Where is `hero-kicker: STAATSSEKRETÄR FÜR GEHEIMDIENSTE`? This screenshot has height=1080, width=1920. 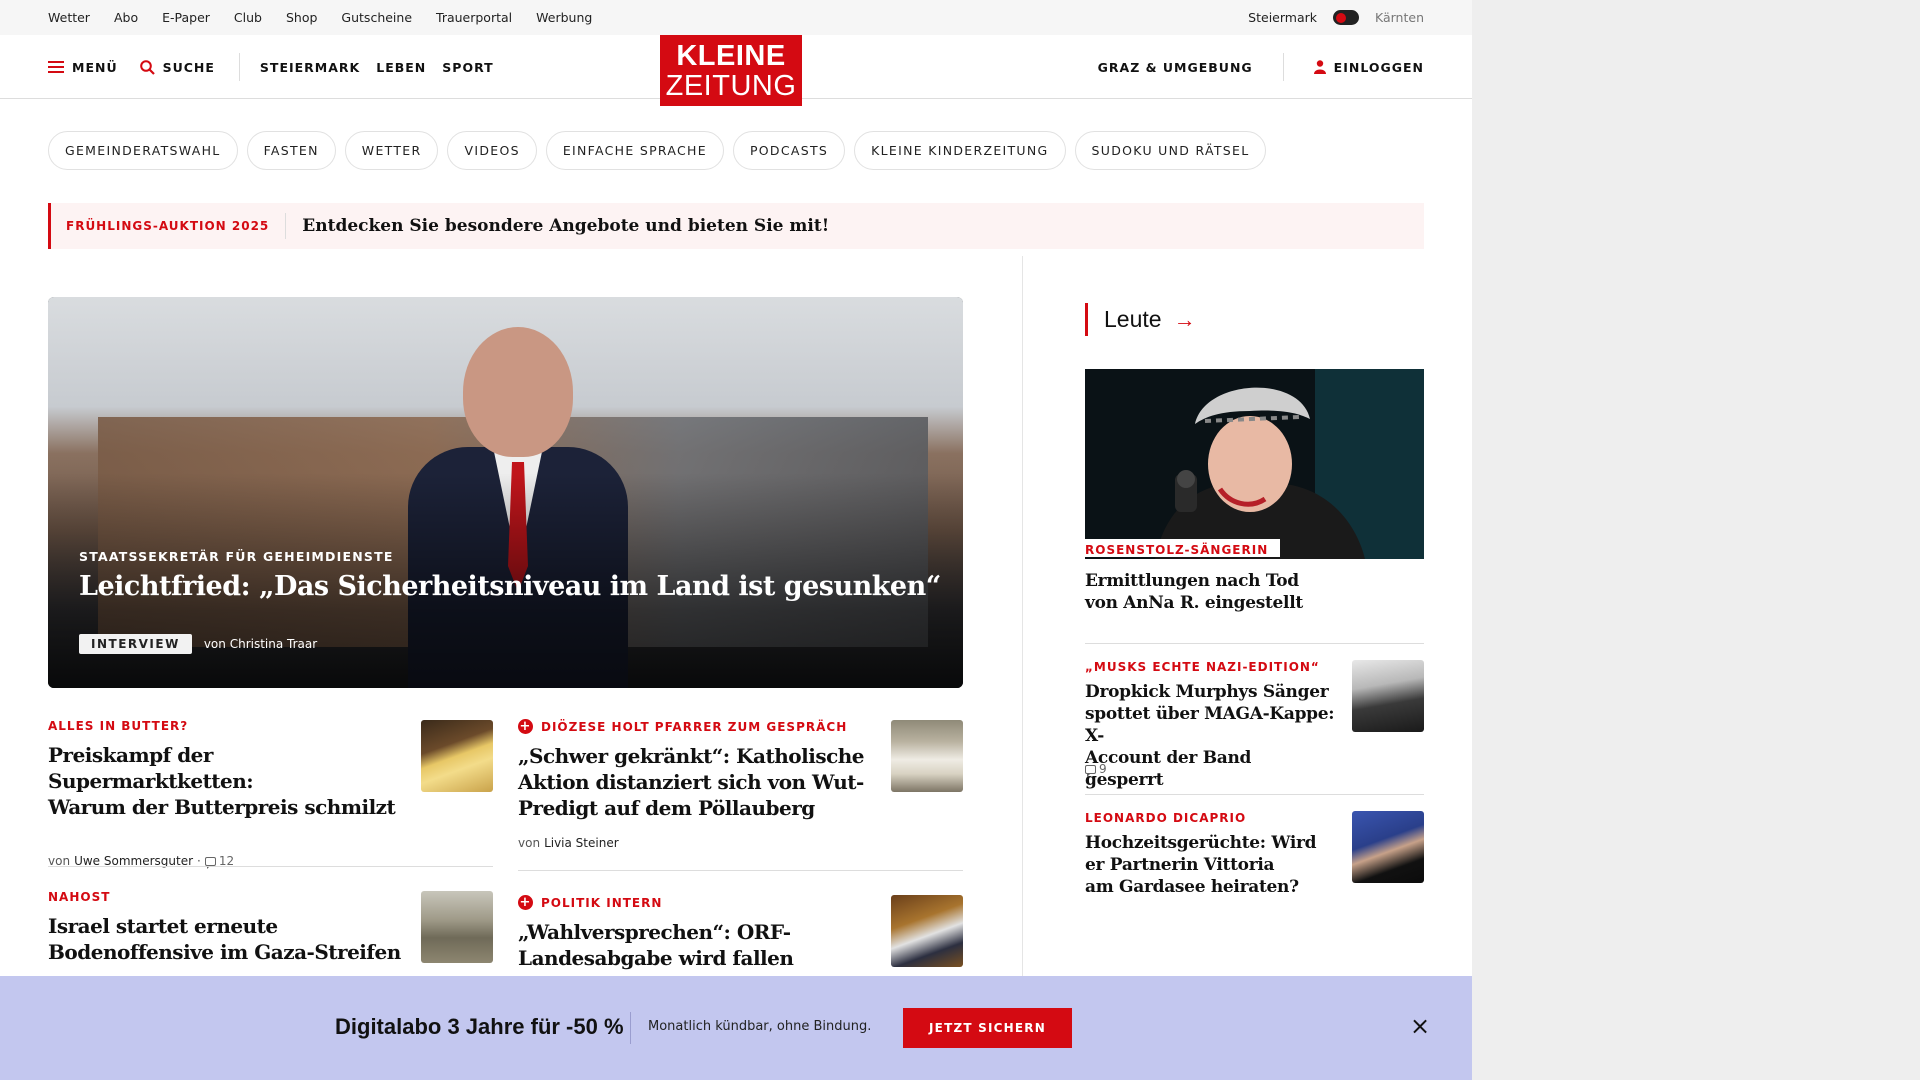 hero-kicker: STAATSSEKRETÄR FÜR GEHEIMDIENSTE is located at coordinates (236, 556).